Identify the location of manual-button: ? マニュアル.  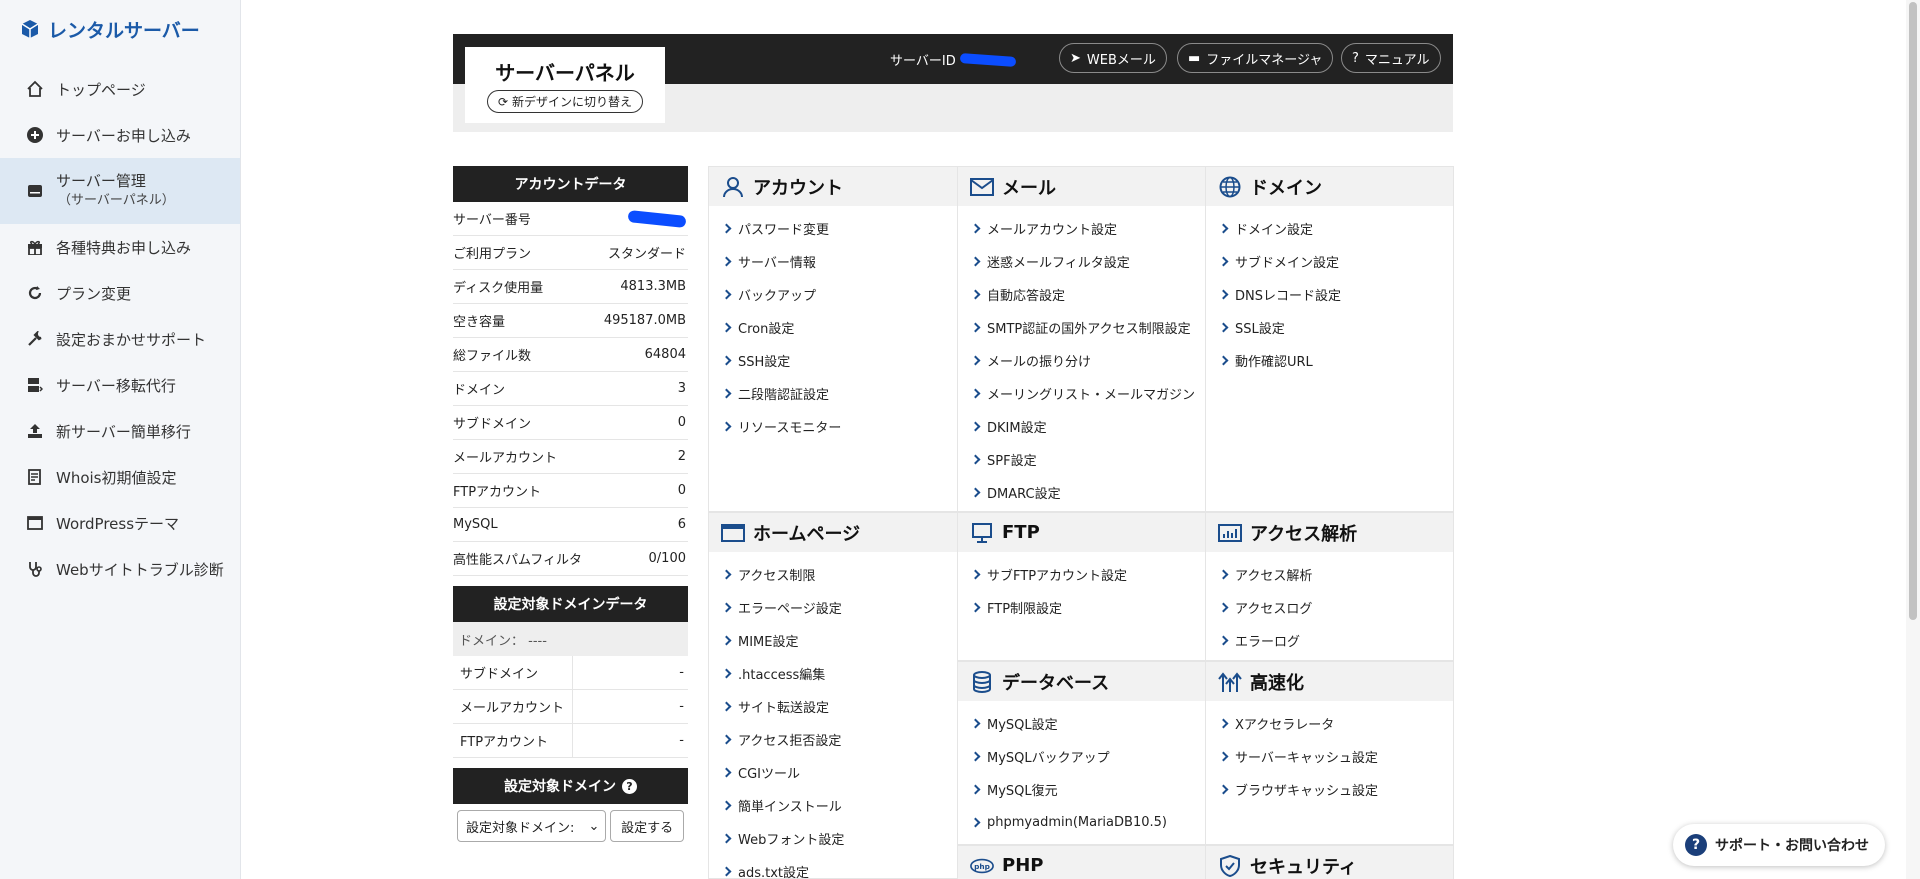
(1391, 58).